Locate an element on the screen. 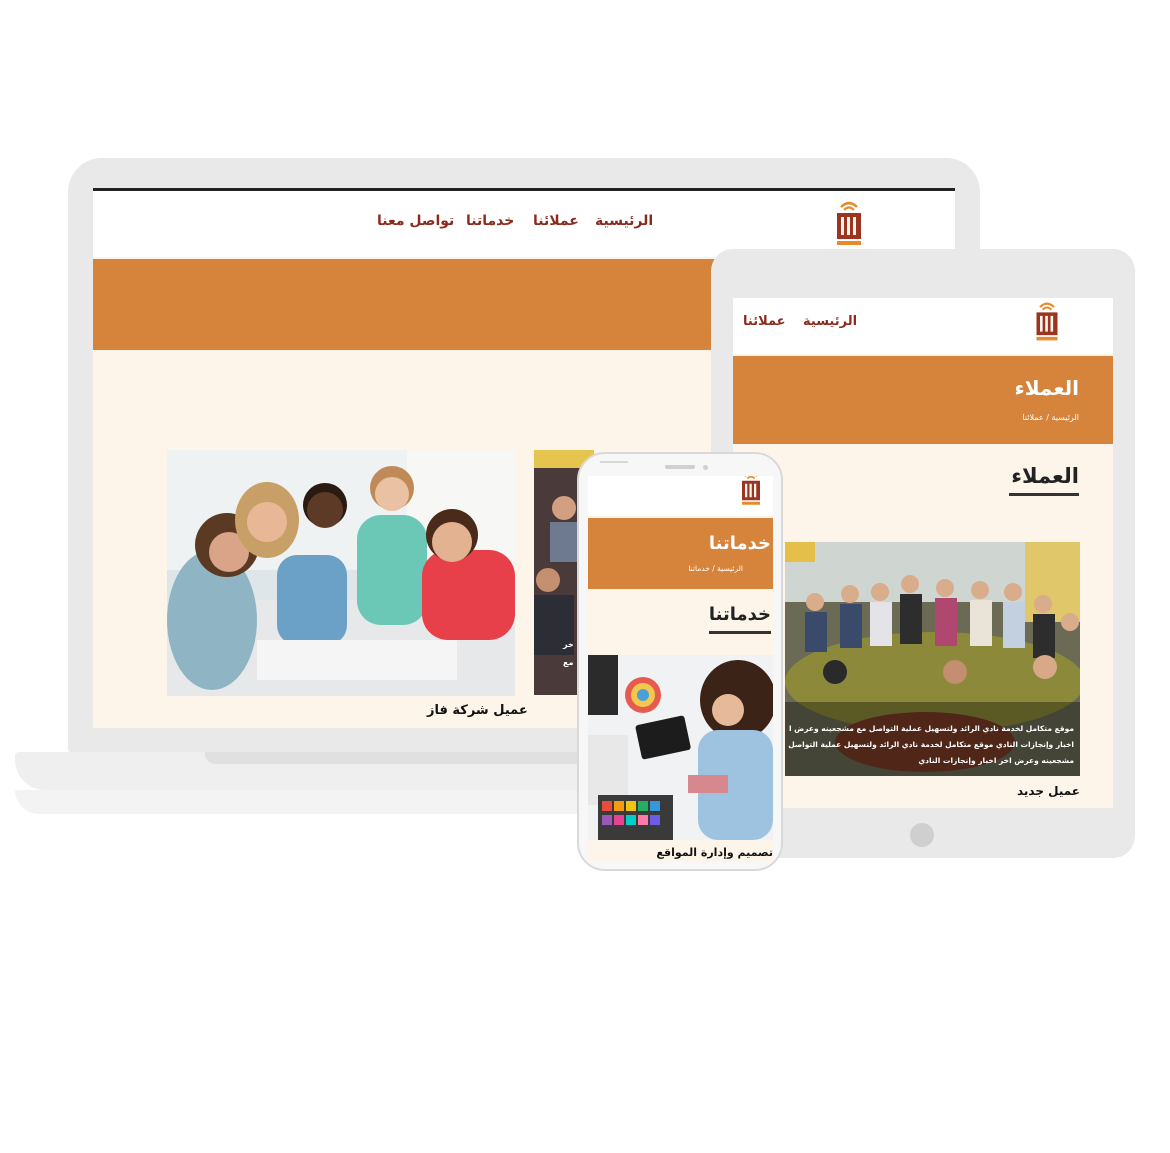  nav-contact: تواصل معنا is located at coordinates (415, 221).